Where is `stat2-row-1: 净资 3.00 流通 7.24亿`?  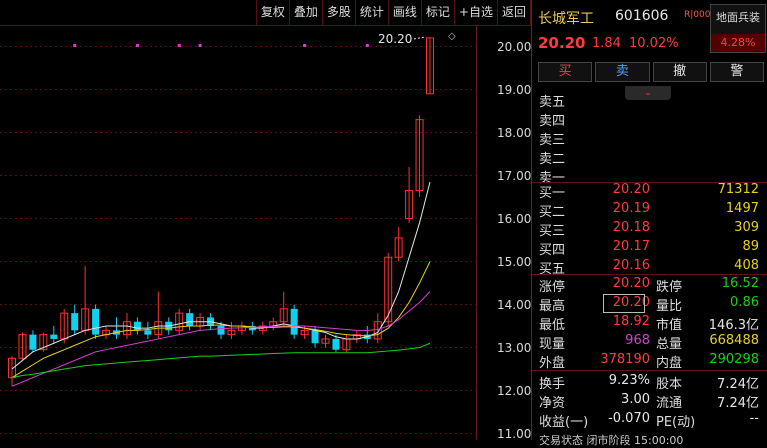
stat2-row-1: 净资 3.00 流通 7.24亿 is located at coordinates (649, 401).